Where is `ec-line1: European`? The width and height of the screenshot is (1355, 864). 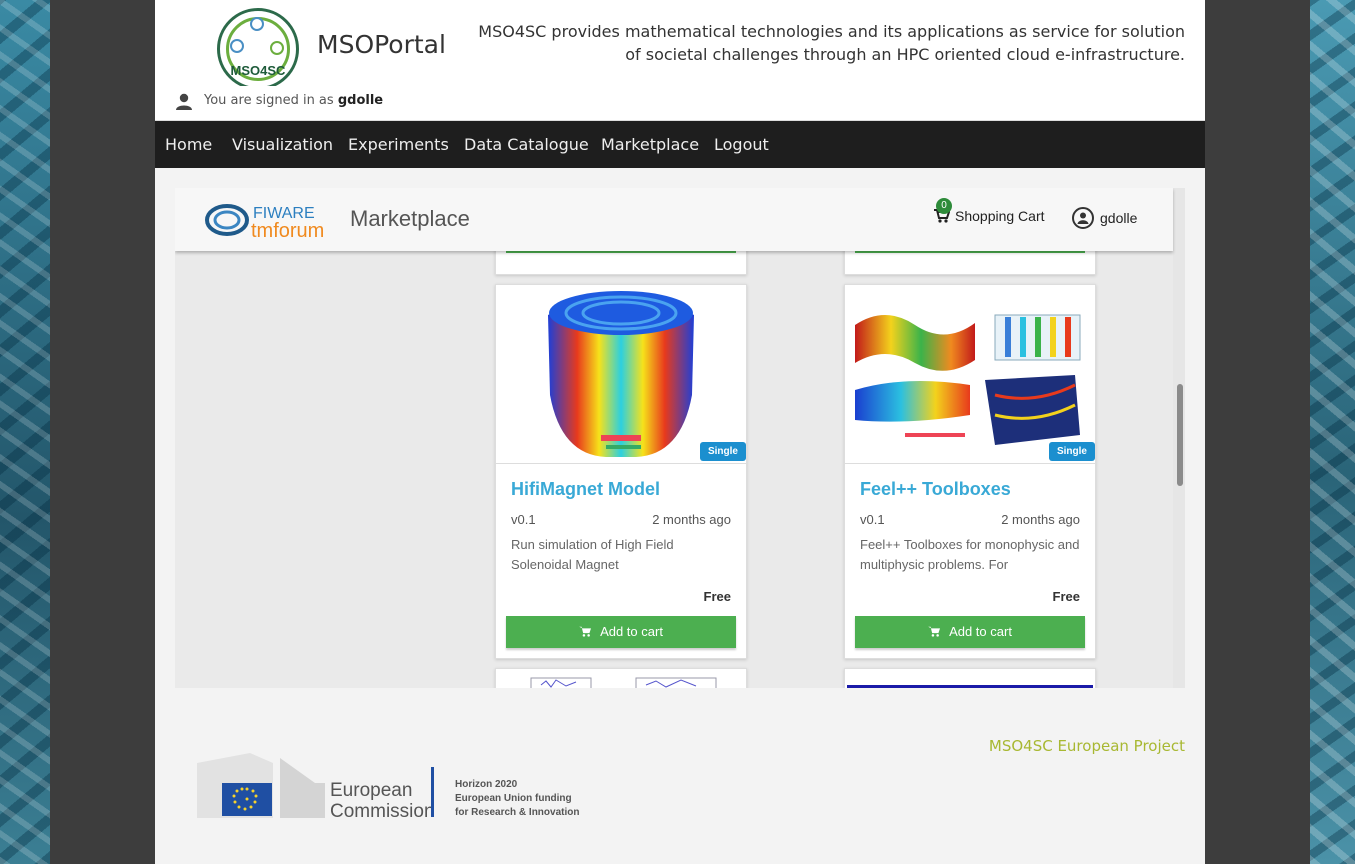 ec-line1: European is located at coordinates (371, 790).